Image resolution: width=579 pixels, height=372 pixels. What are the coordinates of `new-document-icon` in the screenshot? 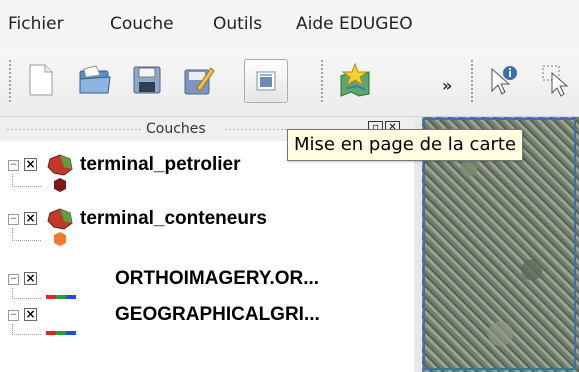 It's located at (41, 80).